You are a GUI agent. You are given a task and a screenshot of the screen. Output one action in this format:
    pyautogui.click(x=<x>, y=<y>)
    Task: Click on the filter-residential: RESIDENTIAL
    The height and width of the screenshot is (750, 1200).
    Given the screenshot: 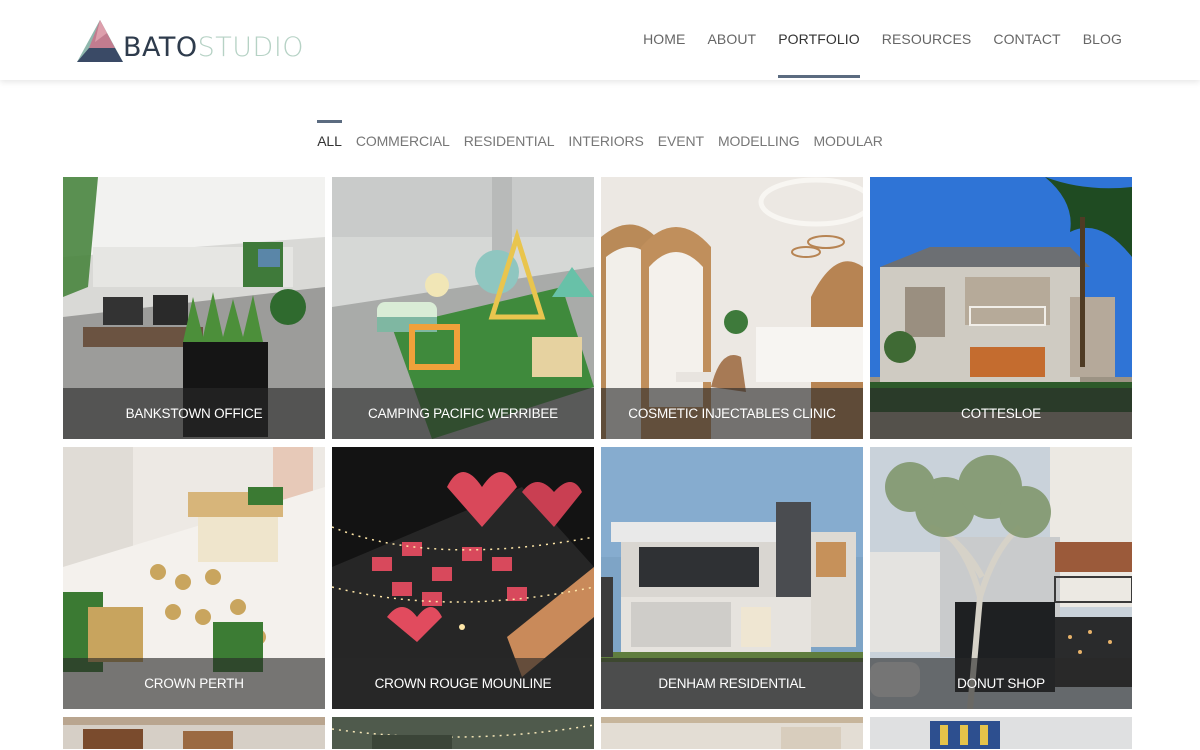 What is the action you would take?
    pyautogui.click(x=509, y=141)
    